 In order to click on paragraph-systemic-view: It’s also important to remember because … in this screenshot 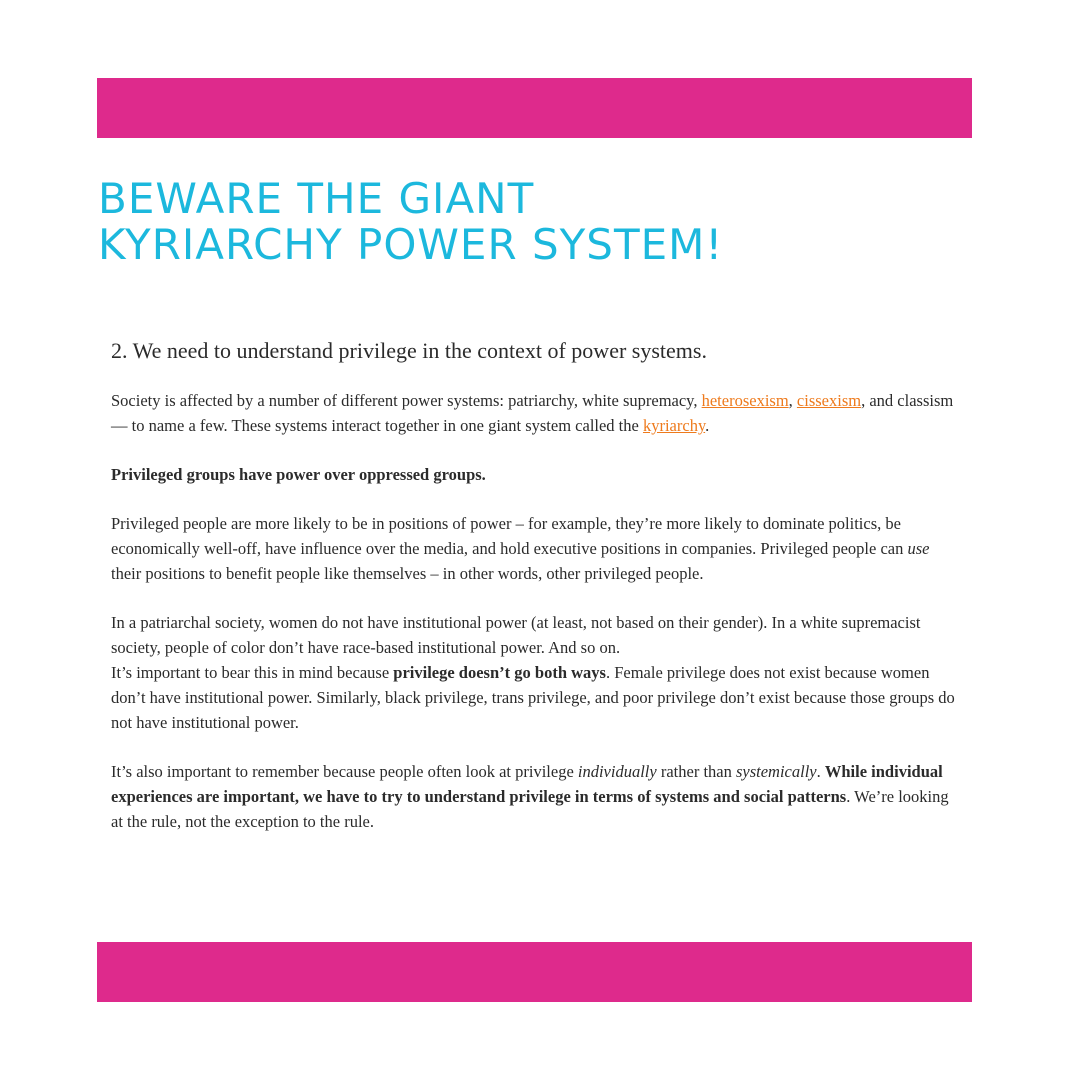, I will do `click(533, 796)`.